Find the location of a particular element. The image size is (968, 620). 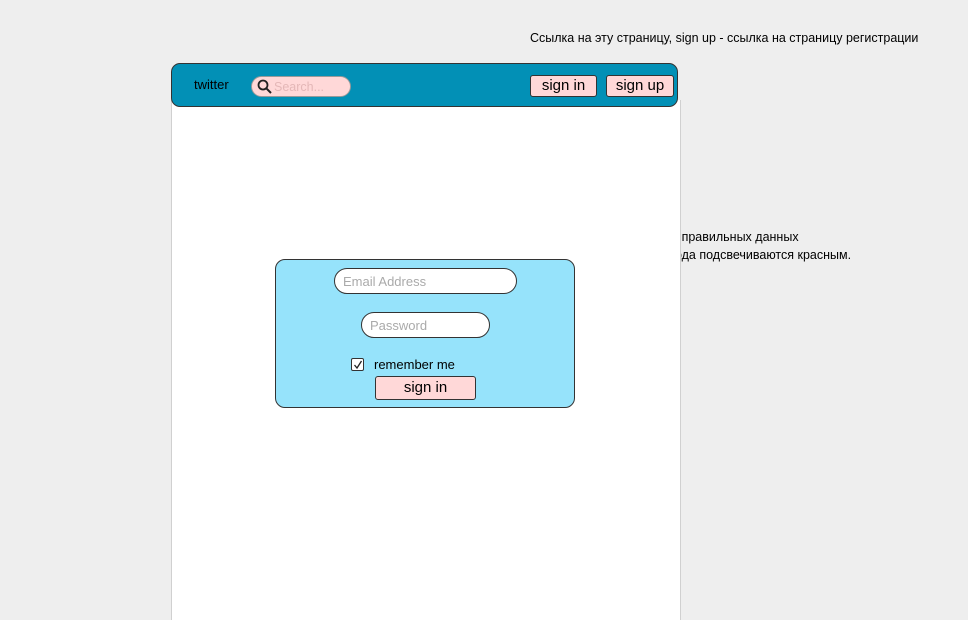

sign-in-submit-button: sign in is located at coordinates (425, 388).